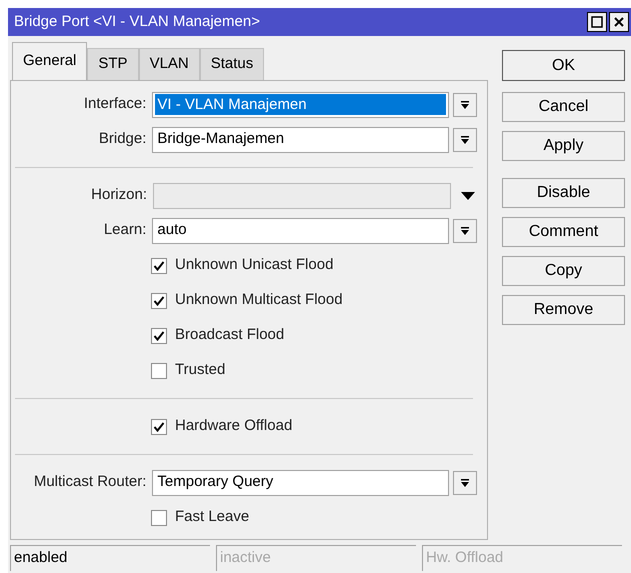 This screenshot has height=573, width=631. Describe the element at coordinates (212, 517) in the screenshot. I see `checkbox-label: Fast Leave` at that location.